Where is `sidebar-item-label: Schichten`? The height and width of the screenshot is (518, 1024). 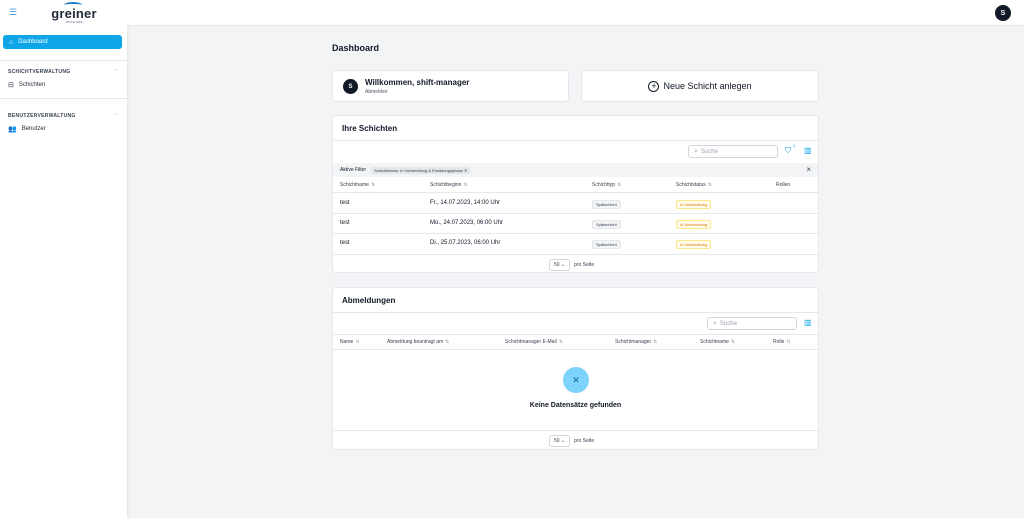 sidebar-item-label: Schichten is located at coordinates (32, 85).